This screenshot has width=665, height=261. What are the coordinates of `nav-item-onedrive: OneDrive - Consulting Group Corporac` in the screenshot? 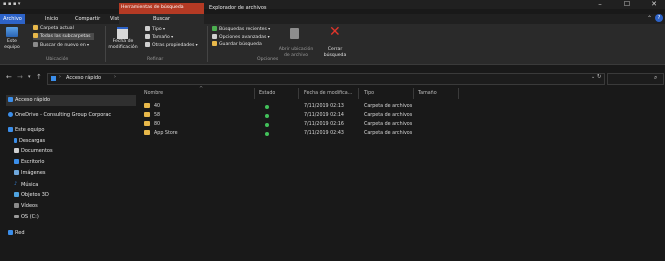 It's located at (59, 115).